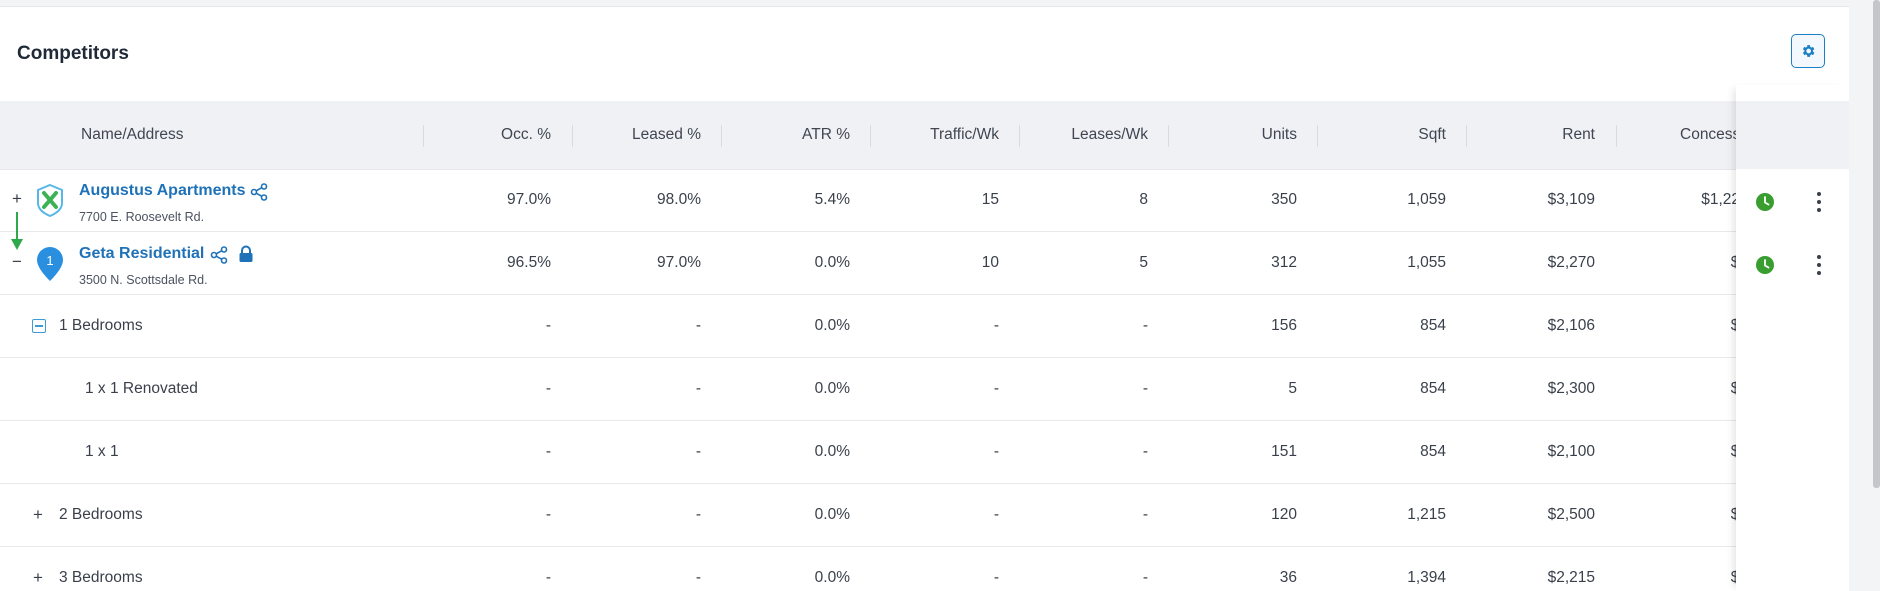  Describe the element at coordinates (679, 262) in the screenshot. I see `leased-cell: 97.0%` at that location.